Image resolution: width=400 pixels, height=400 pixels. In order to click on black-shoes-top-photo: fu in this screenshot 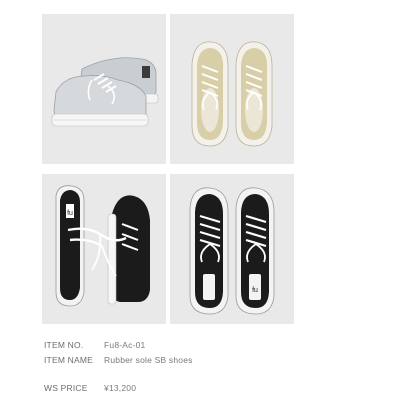, I will do `click(232, 249)`.